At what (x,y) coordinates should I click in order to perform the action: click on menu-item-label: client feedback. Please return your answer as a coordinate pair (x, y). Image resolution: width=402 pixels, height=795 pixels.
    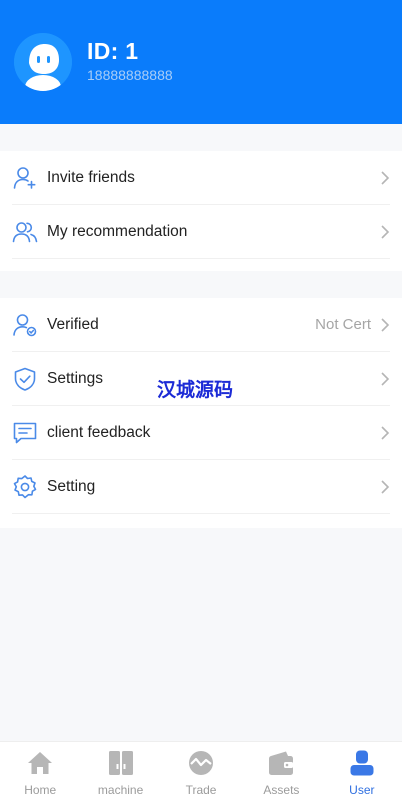
    Looking at the image, I should click on (99, 432).